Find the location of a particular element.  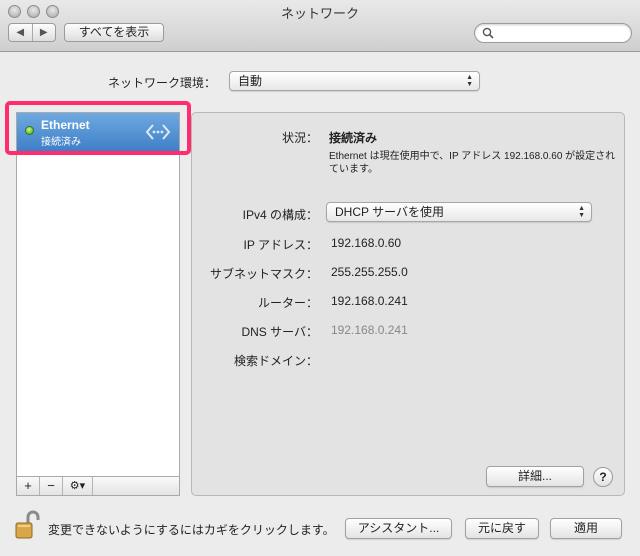

router-label: ルーター： is located at coordinates (287, 303).